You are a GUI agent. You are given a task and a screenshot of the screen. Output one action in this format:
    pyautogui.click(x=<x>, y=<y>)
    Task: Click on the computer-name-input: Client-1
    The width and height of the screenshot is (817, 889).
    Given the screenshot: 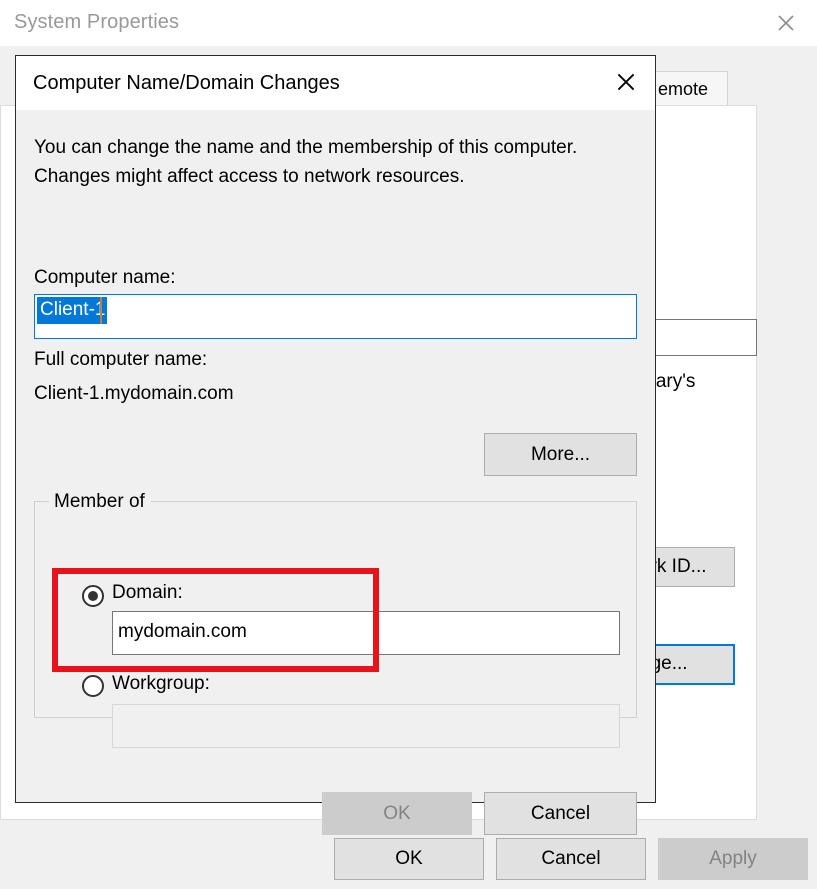 What is the action you would take?
    pyautogui.click(x=335, y=316)
    